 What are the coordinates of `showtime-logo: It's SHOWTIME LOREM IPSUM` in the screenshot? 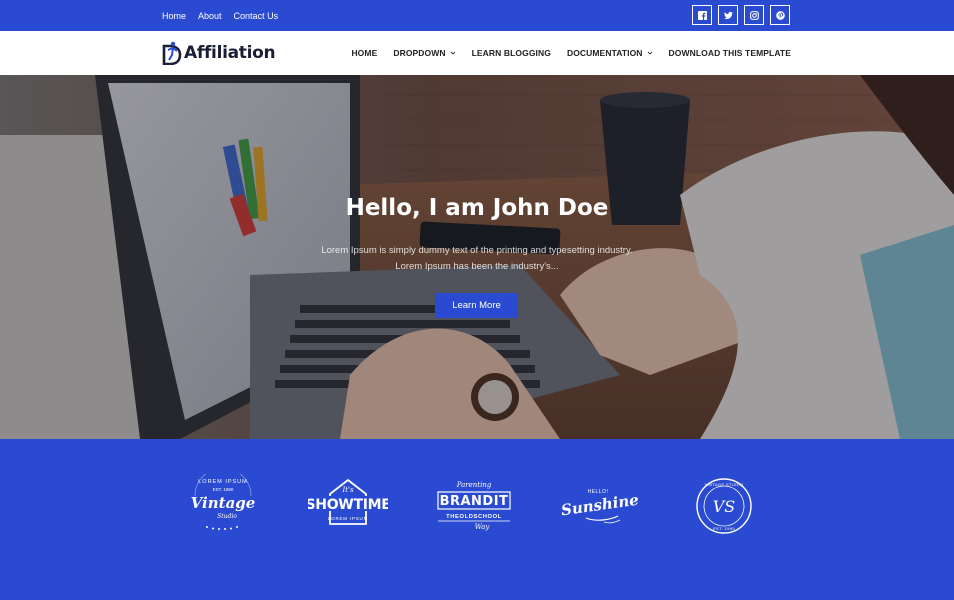 It's located at (348, 501).